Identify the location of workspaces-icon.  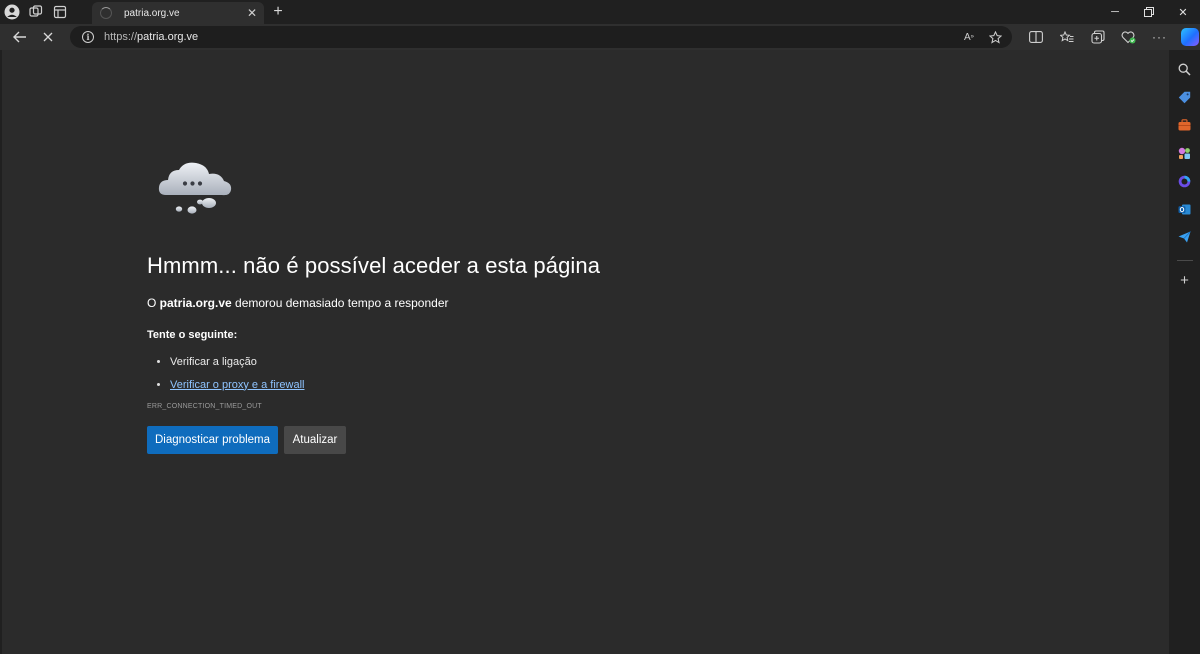
(36, 12).